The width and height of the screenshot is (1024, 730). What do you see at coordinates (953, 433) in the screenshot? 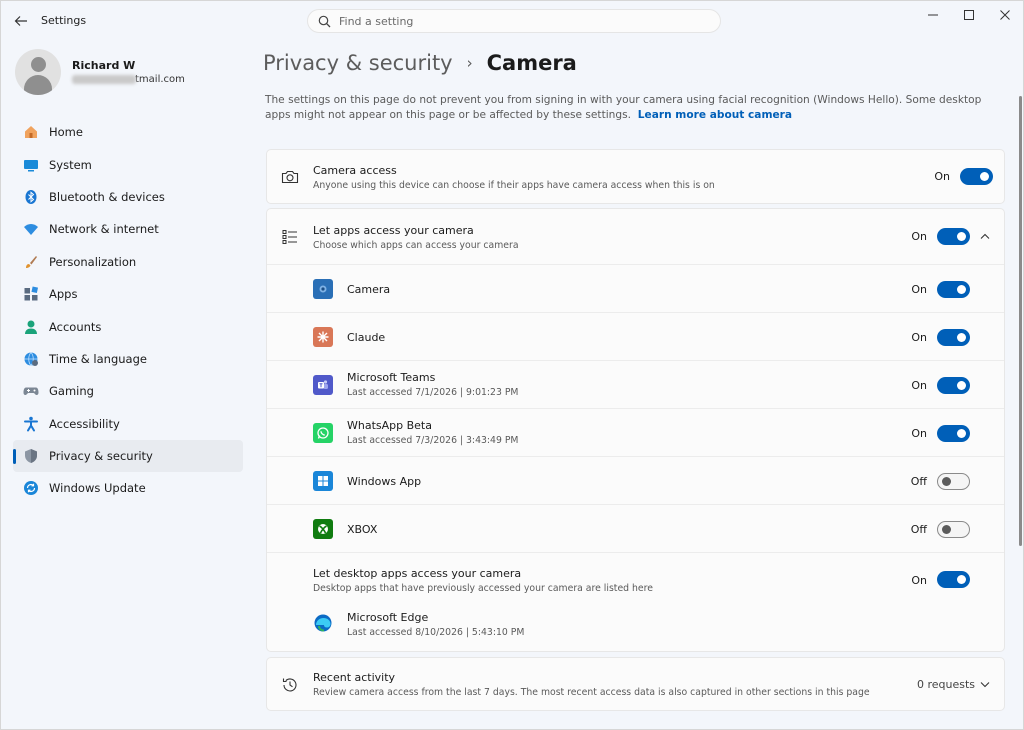
I see `whatsapp-app-toggle` at bounding box center [953, 433].